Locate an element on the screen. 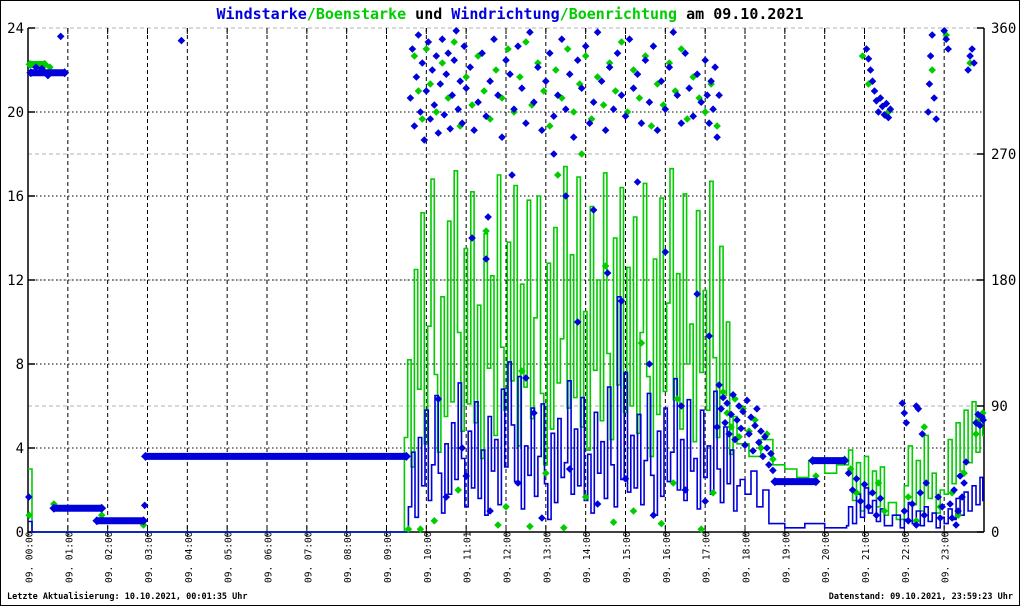 This screenshot has width=1020, height=606. x-tick-label-5: 09. 05:00 is located at coordinates (229, 557).